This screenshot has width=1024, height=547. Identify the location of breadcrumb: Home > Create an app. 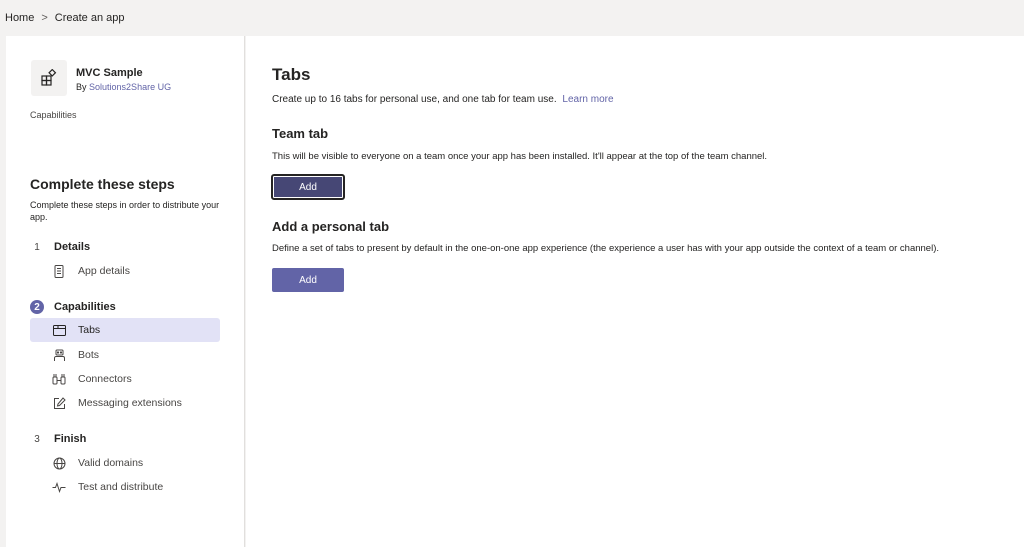
(512, 18).